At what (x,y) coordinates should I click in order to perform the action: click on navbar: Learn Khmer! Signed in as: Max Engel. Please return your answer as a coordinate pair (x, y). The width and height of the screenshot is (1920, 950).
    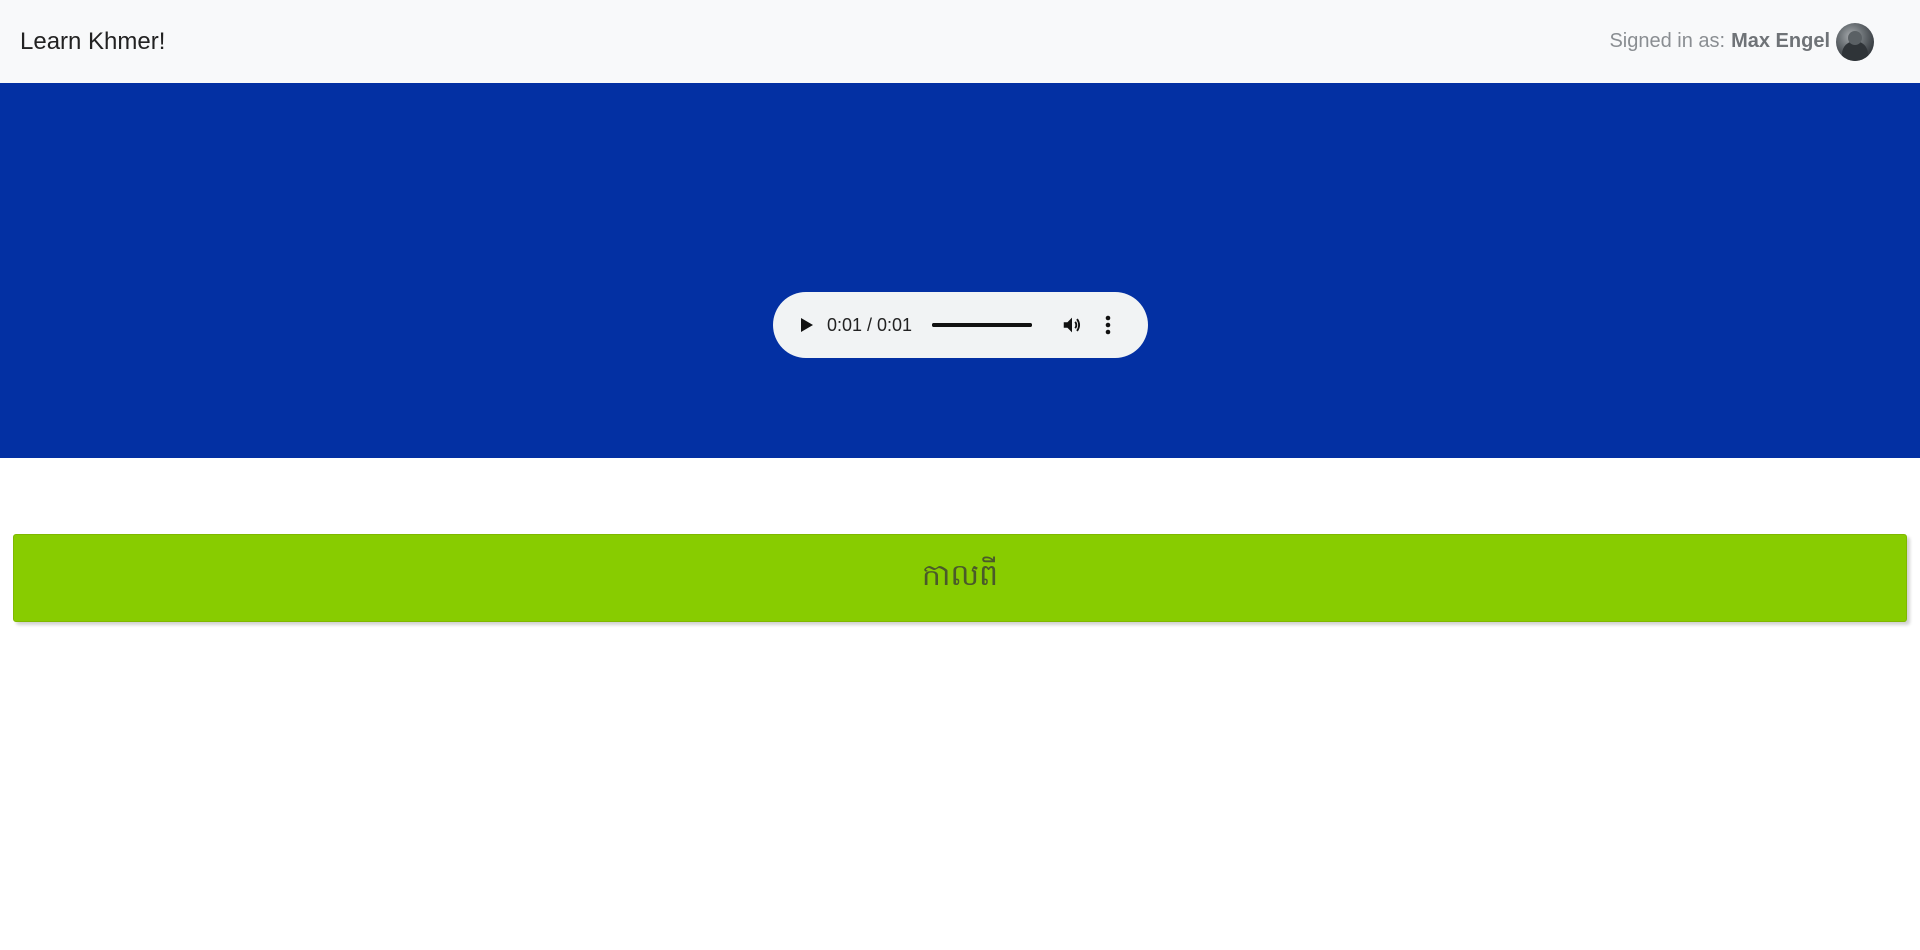
    Looking at the image, I should click on (960, 41).